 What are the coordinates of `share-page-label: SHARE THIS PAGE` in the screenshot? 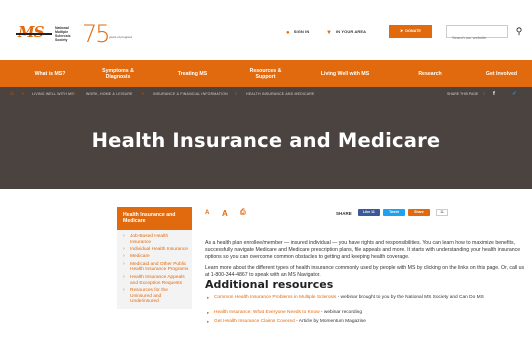 It's located at (463, 94).